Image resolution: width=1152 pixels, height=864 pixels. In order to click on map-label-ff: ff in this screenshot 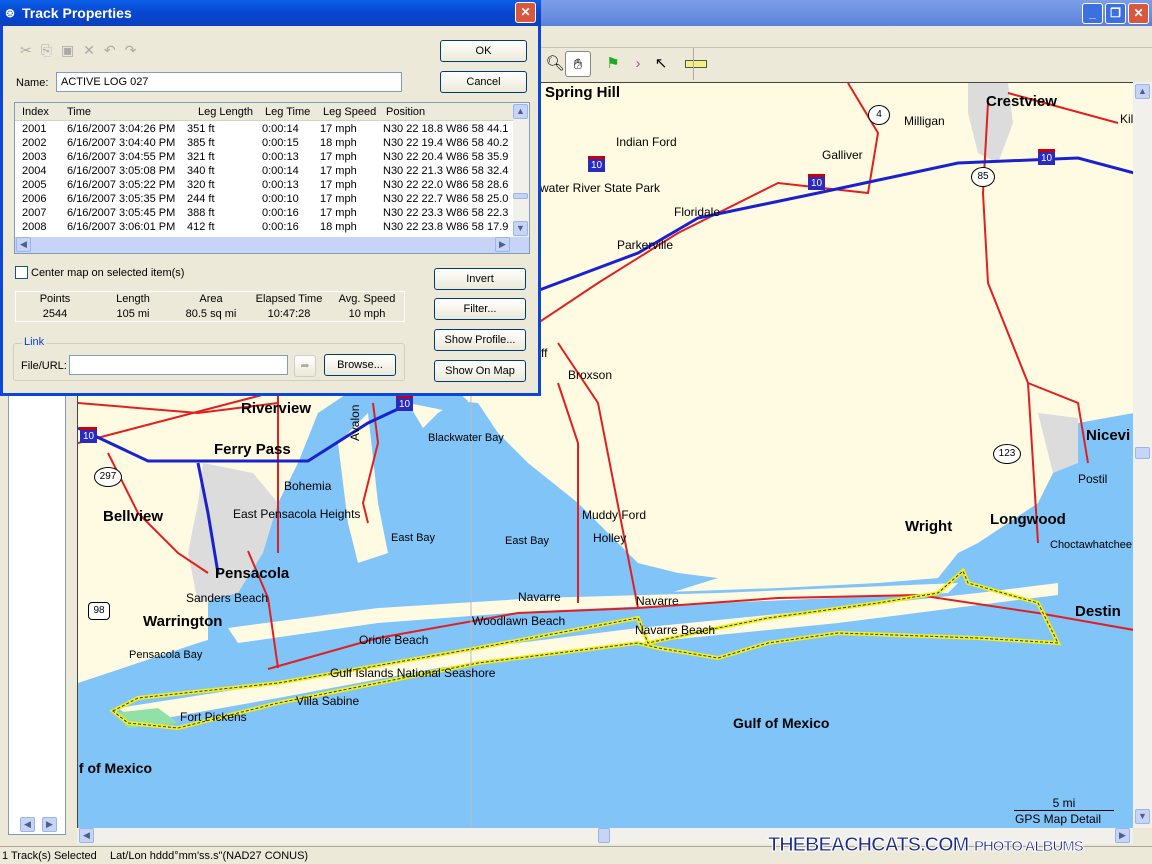, I will do `click(544, 353)`.